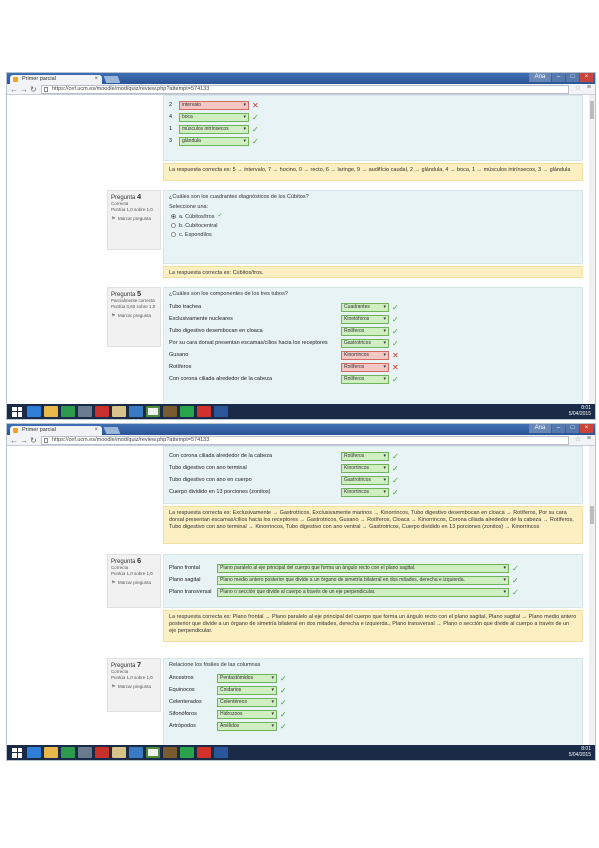  Describe the element at coordinates (373, 690) in the screenshot. I see `match-row: Equinocos Cnidarios✓` at that location.